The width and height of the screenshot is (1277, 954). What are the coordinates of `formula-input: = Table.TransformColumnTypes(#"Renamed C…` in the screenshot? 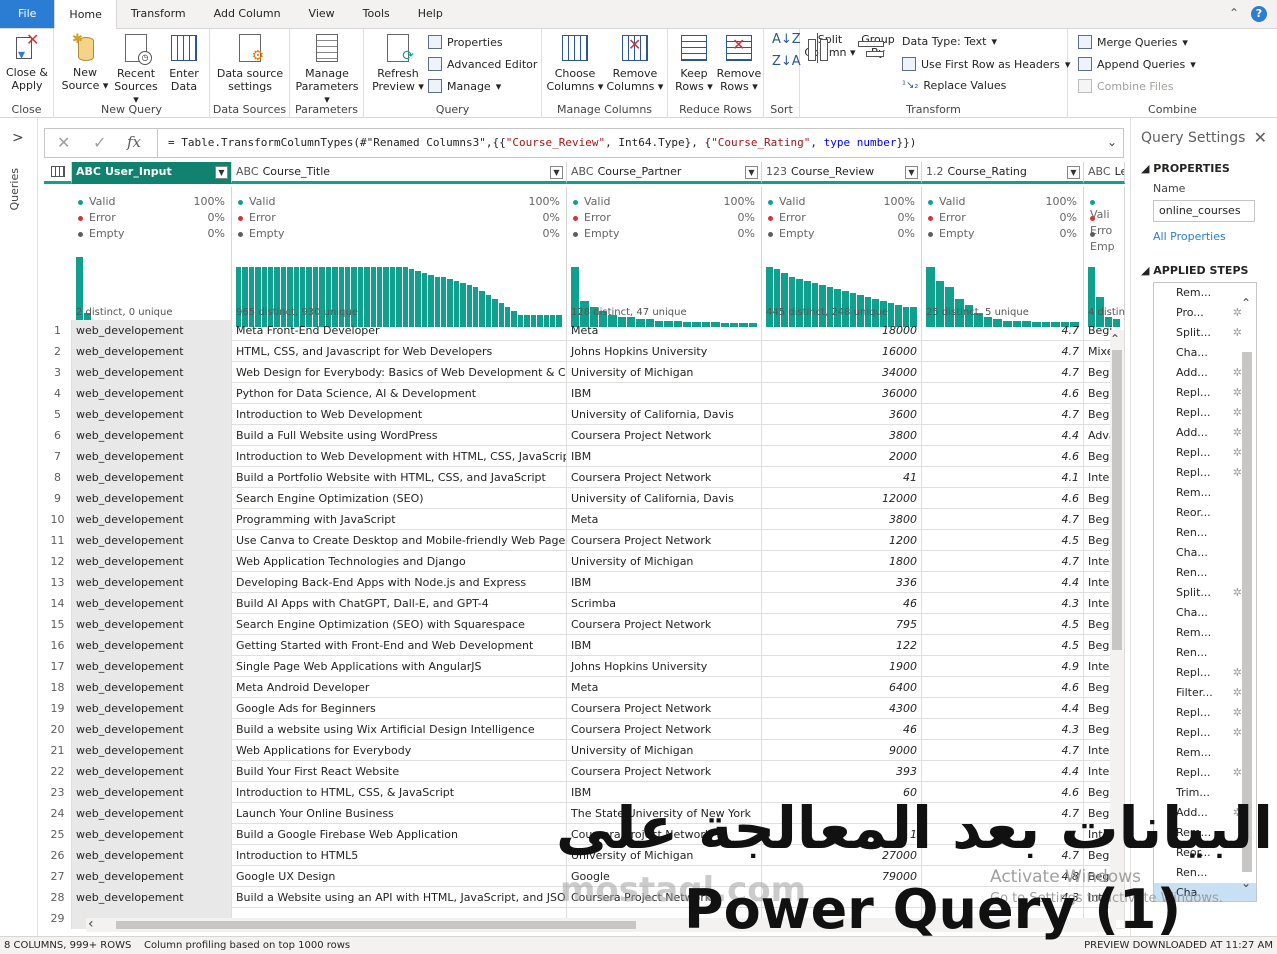 It's located at (536, 143).